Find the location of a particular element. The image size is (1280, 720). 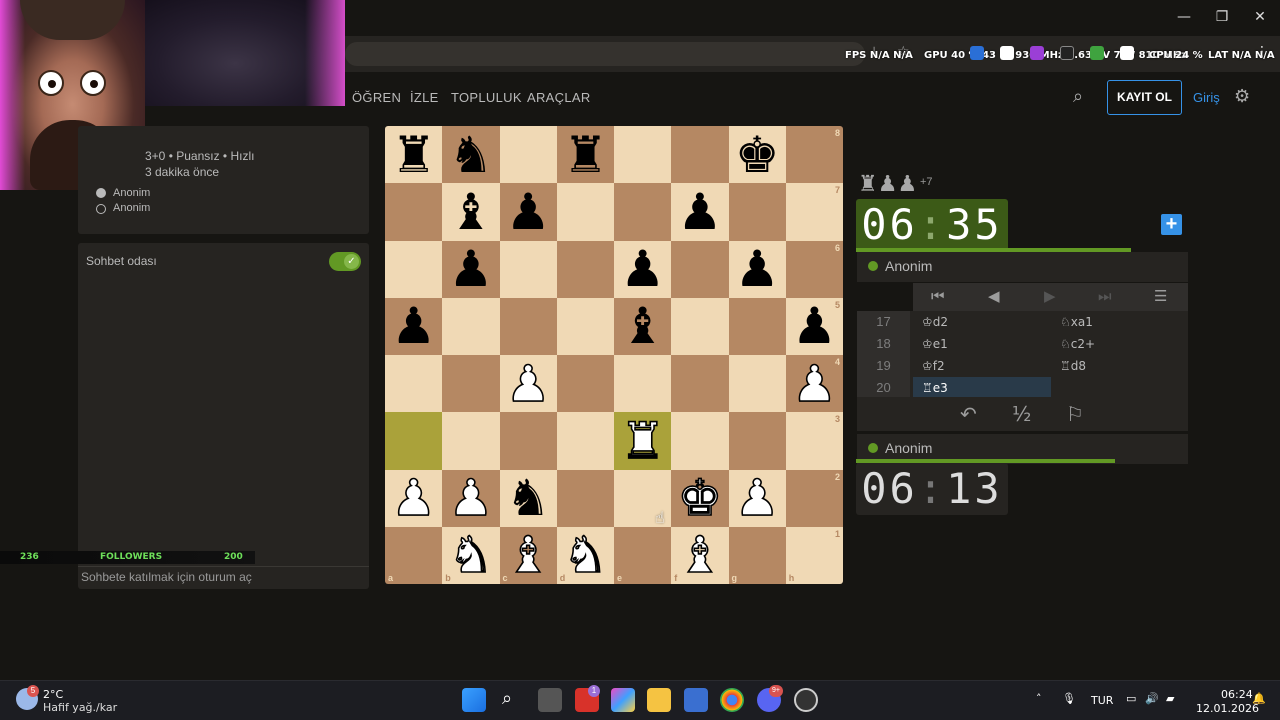

microphone-icon: 🎙 is located at coordinates (1069, 698).